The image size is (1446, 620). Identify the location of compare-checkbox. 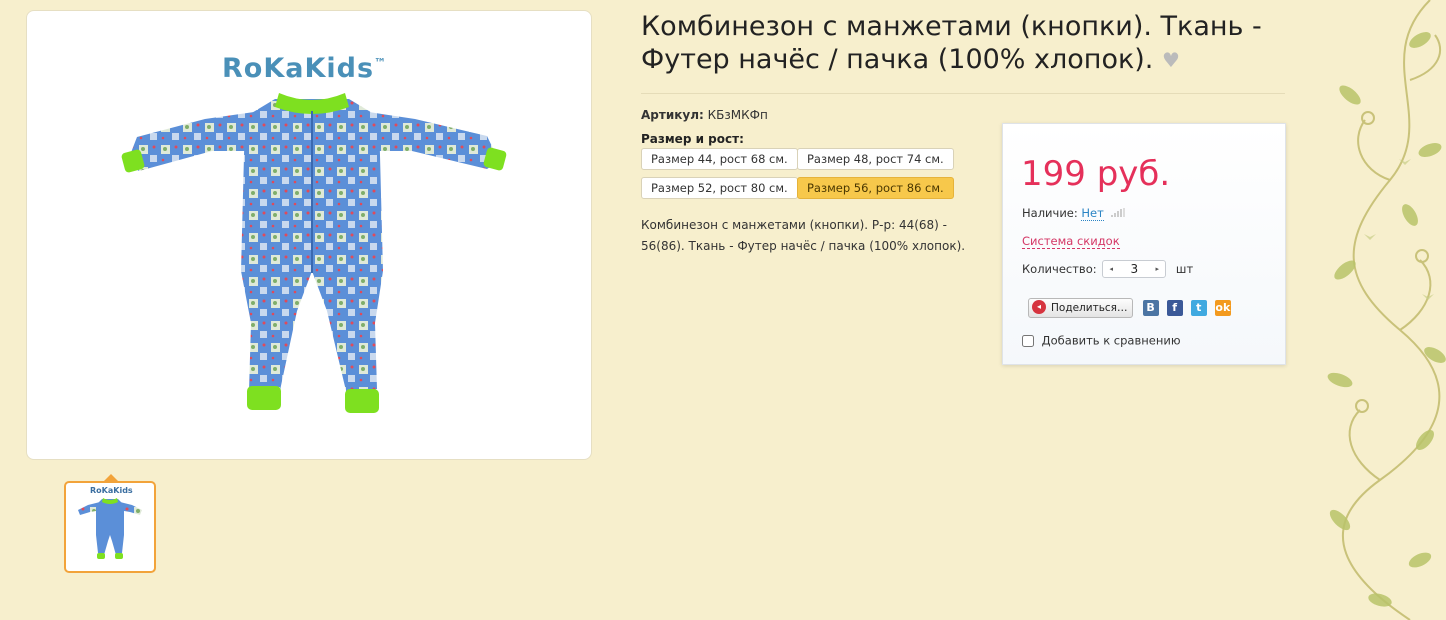
(1028, 340).